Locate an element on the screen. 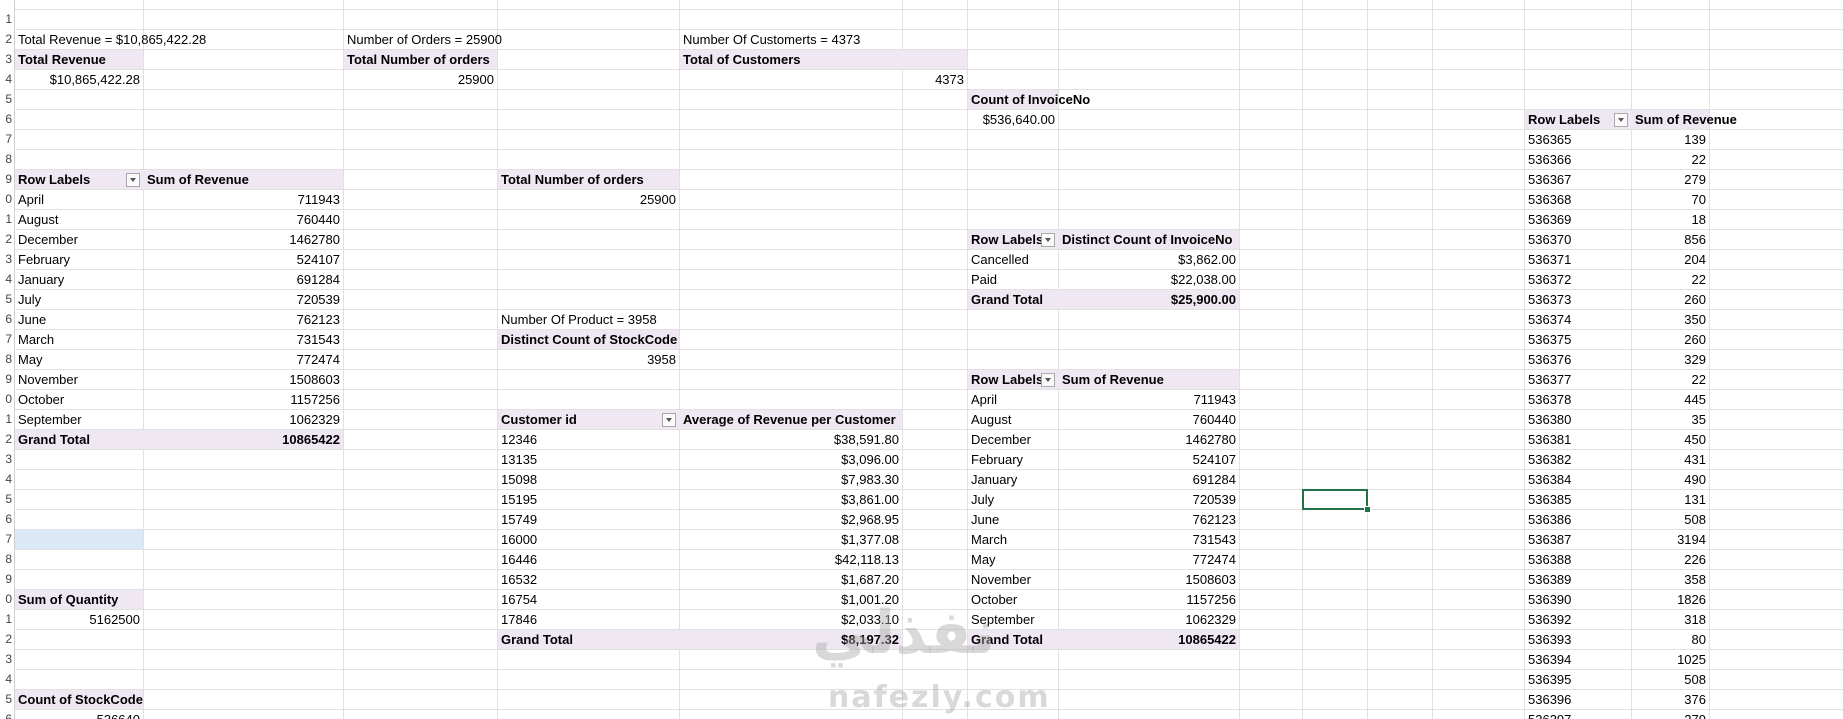  pivot-row-value: 260 is located at coordinates (1670, 300).